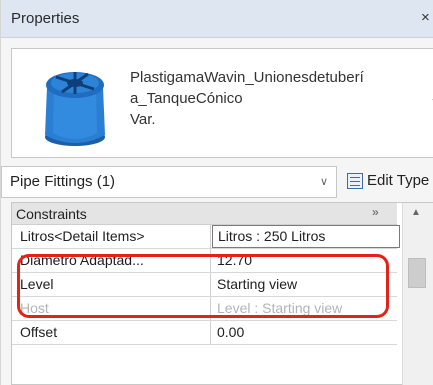 This screenshot has height=385, width=433. I want to click on vertical-scrollbar: ▲, so click(417, 294).